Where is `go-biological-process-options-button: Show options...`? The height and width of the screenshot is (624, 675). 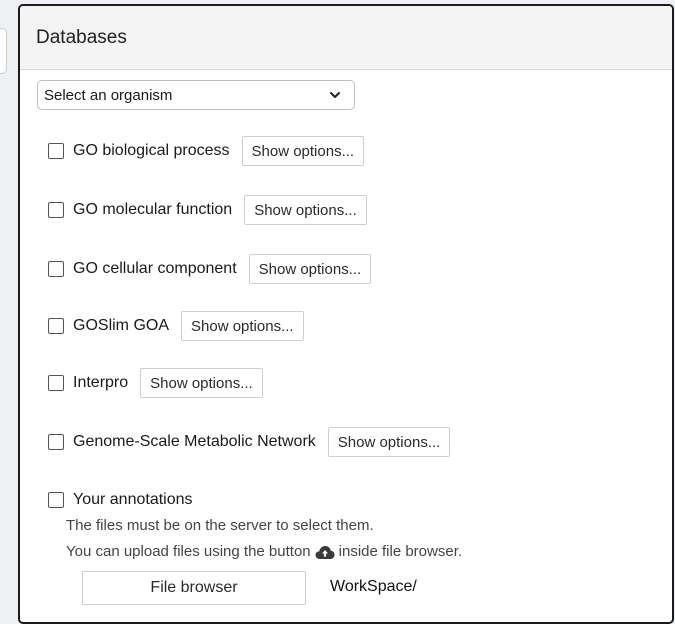
go-biological-process-options-button: Show options... is located at coordinates (303, 151).